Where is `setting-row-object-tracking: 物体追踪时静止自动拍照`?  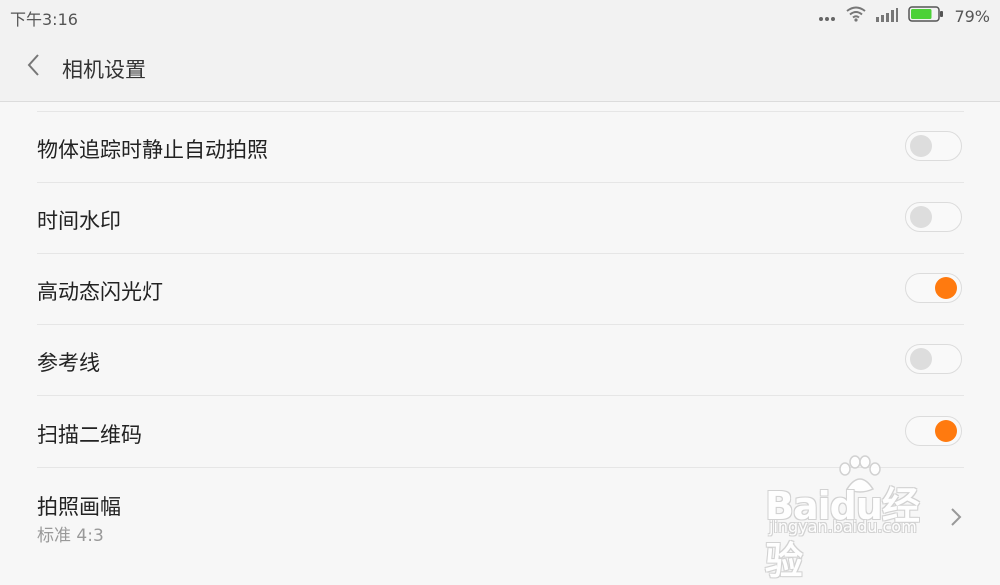
setting-row-object-tracking: 物体追踪时静止自动拍照 is located at coordinates (500, 147).